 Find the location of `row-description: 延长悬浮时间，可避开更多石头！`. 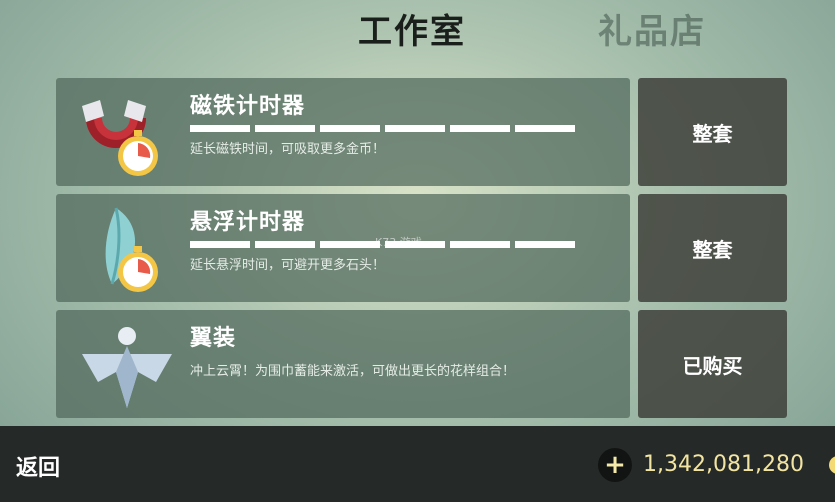

row-description: 延长悬浮时间，可避开更多石头！ is located at coordinates (288, 265).